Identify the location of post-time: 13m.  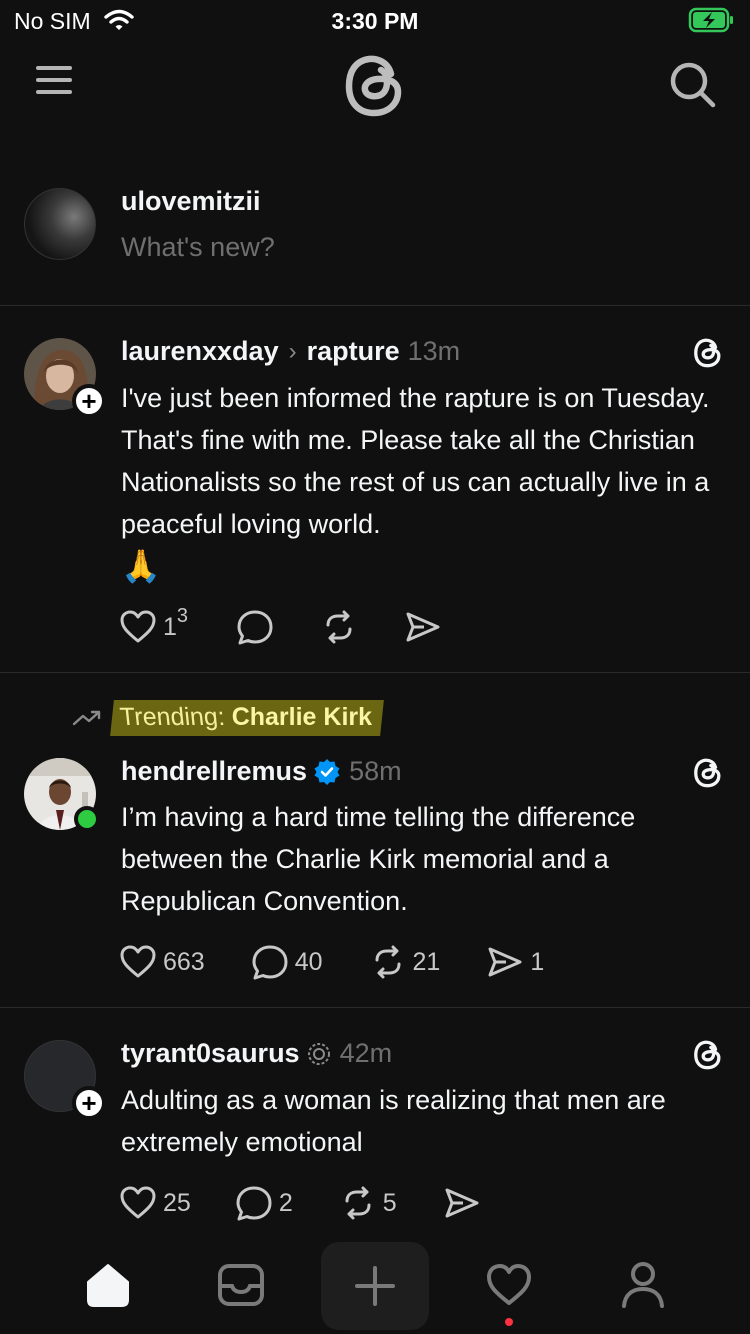
(434, 351).